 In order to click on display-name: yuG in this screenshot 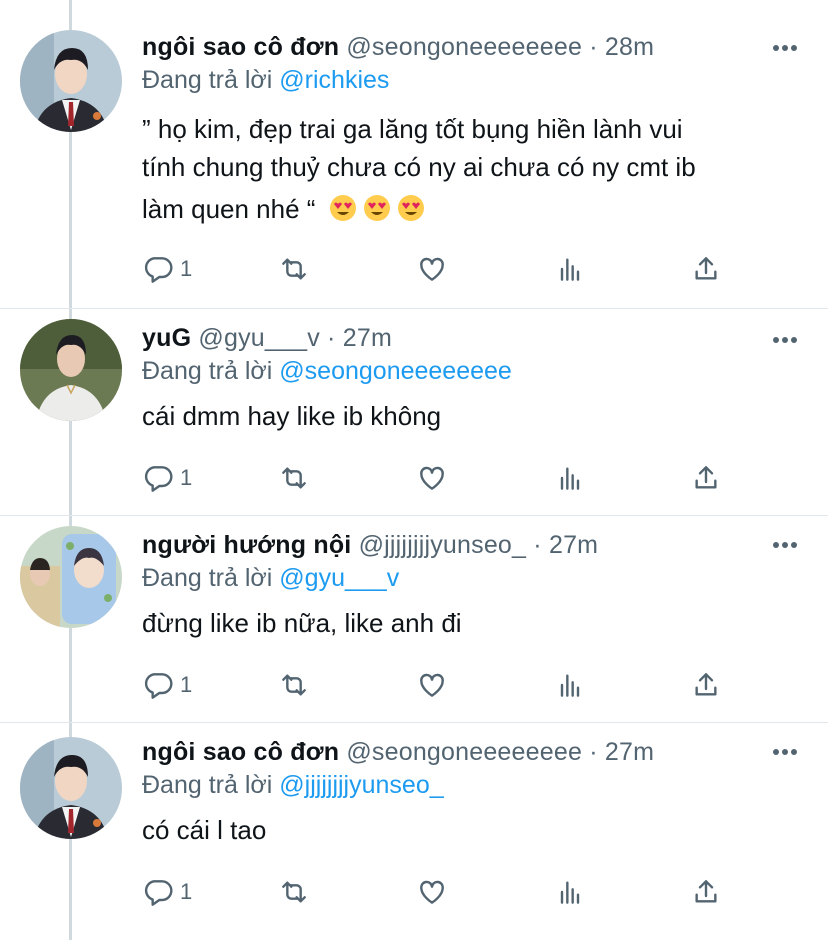, I will do `click(166, 338)`.